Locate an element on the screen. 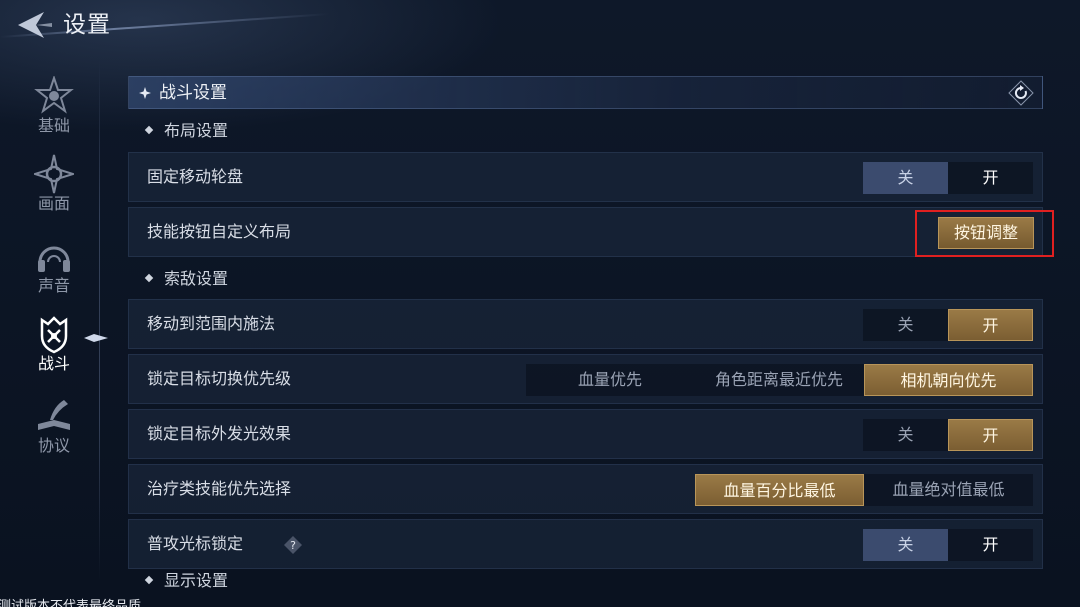 The width and height of the screenshot is (1080, 607). sidebar: 基础 画面 声音 战斗 协议 is located at coordinates (50, 320).